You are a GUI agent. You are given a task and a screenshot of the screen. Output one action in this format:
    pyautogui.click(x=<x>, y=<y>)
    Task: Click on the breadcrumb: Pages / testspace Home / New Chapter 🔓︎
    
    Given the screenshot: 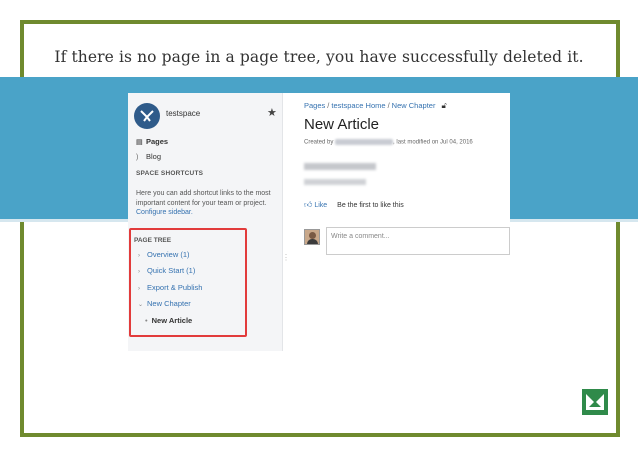 What is the action you would take?
    pyautogui.click(x=375, y=106)
    